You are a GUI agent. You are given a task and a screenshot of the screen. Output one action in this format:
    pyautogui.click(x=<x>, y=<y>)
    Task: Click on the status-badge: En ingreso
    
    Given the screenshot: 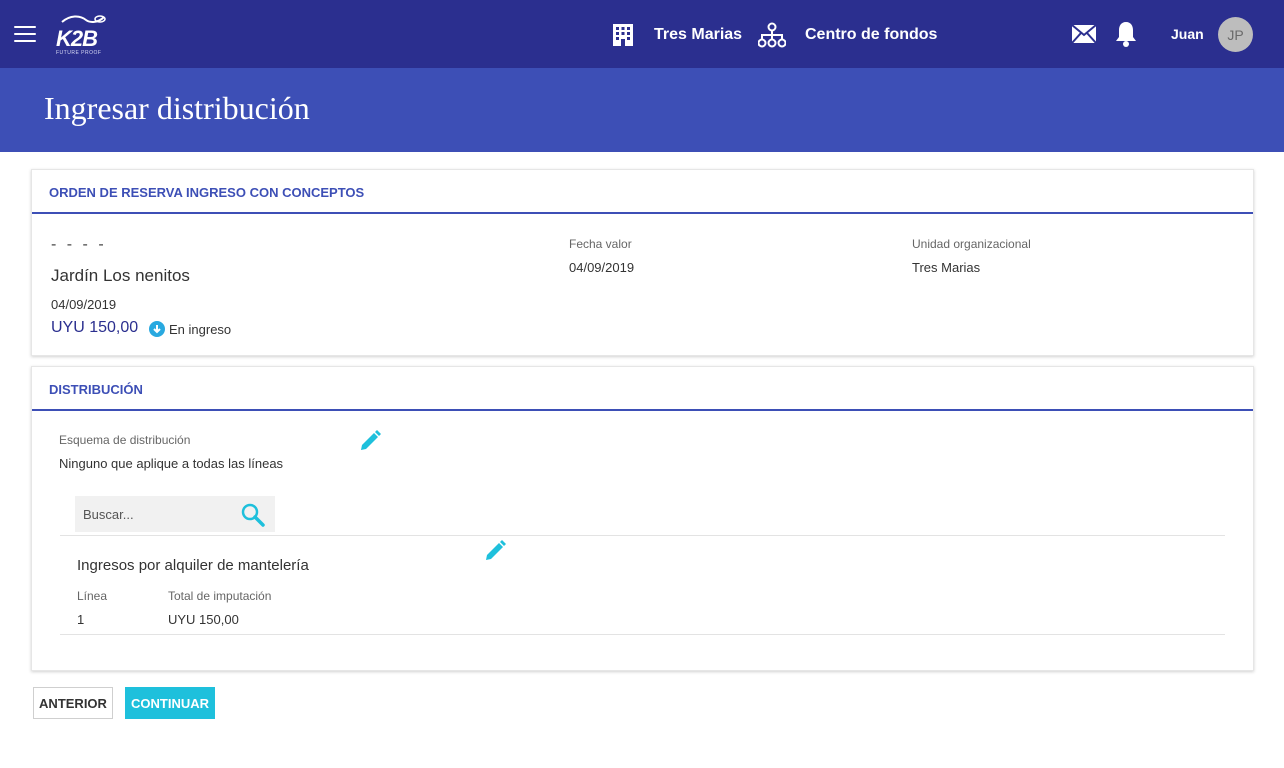 What is the action you would take?
    pyautogui.click(x=190, y=329)
    